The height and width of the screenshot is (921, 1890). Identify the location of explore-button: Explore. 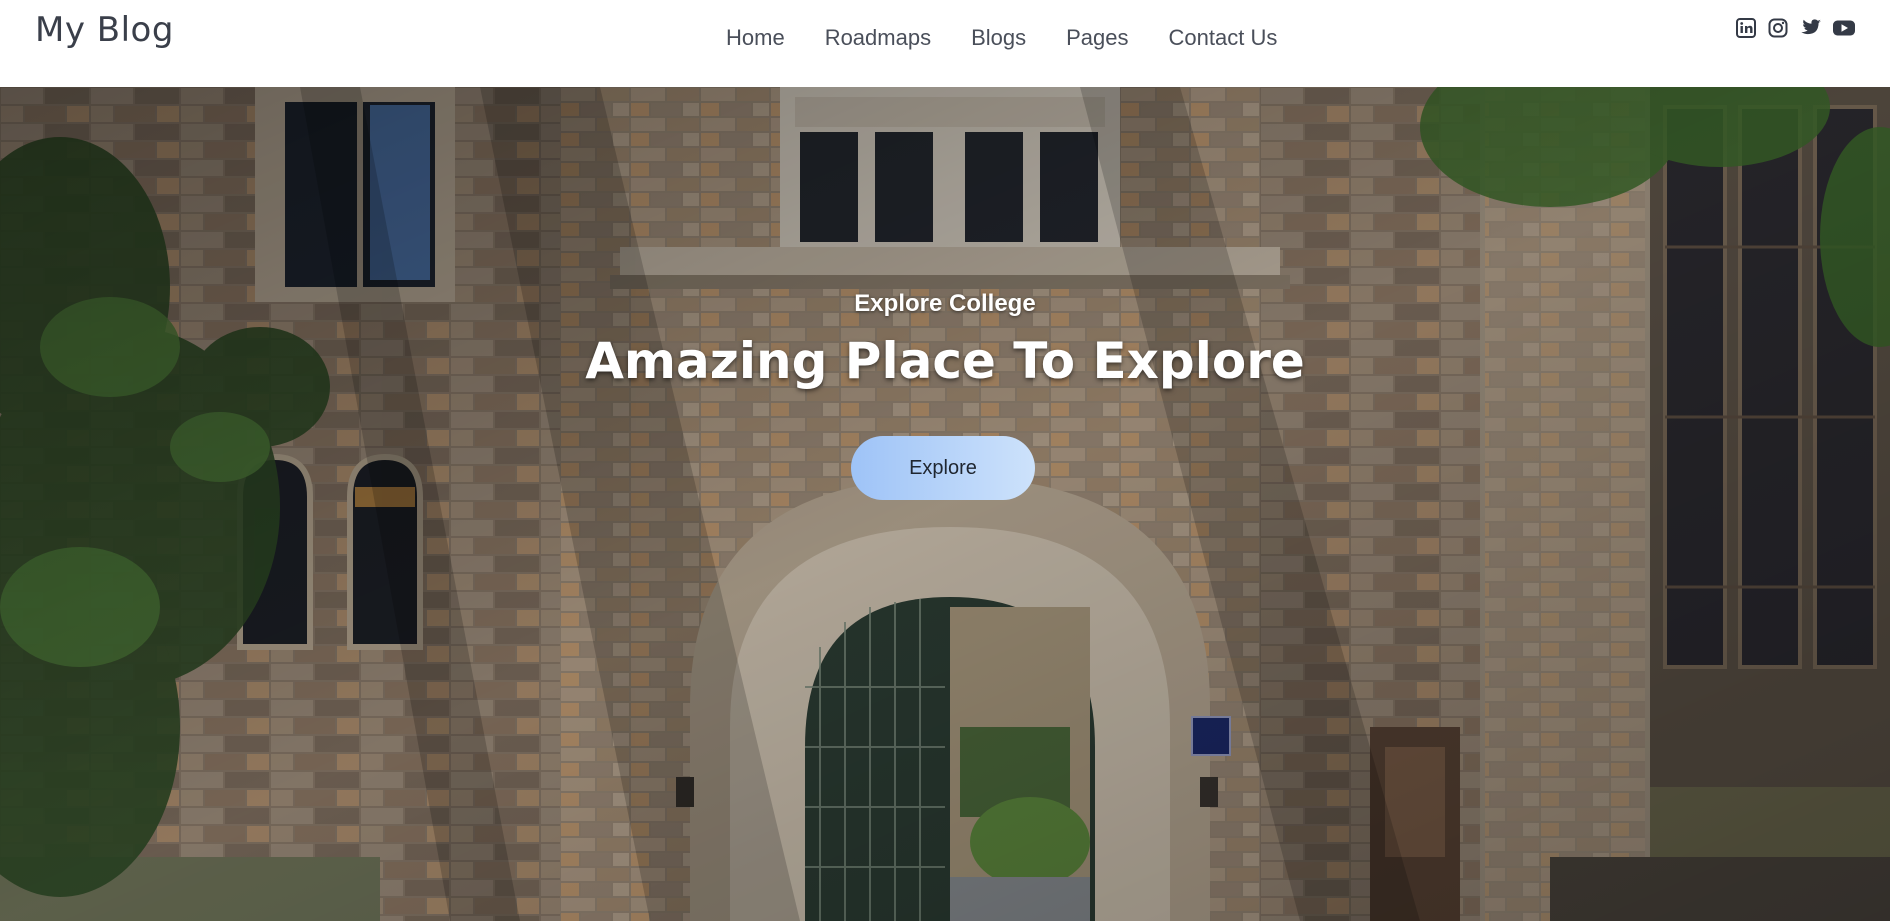
(943, 468).